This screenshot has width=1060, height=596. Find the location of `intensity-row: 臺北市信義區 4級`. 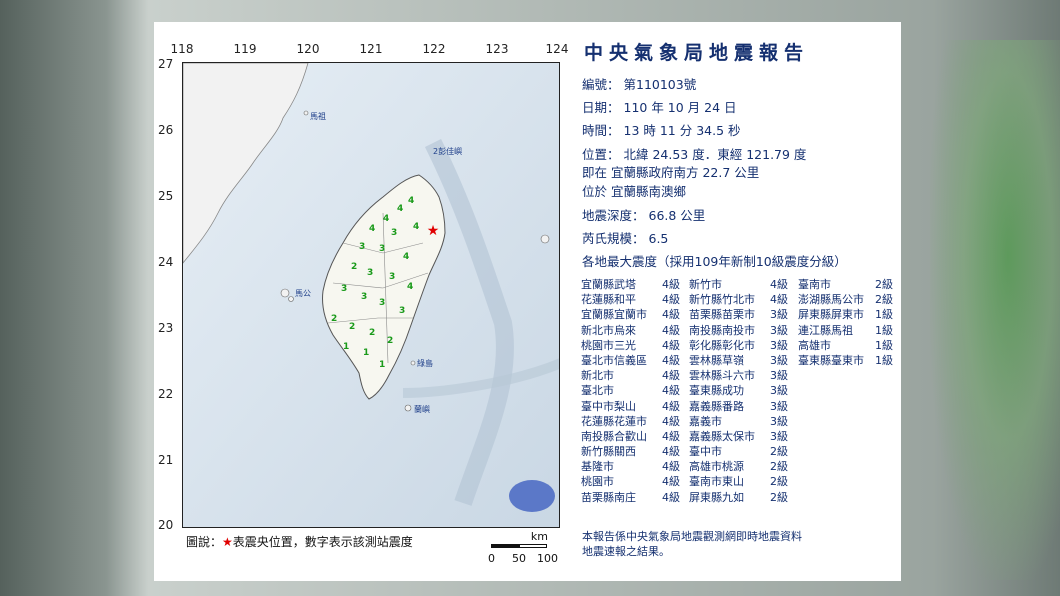

intensity-row: 臺北市信義區 4級 is located at coordinates (635, 359).